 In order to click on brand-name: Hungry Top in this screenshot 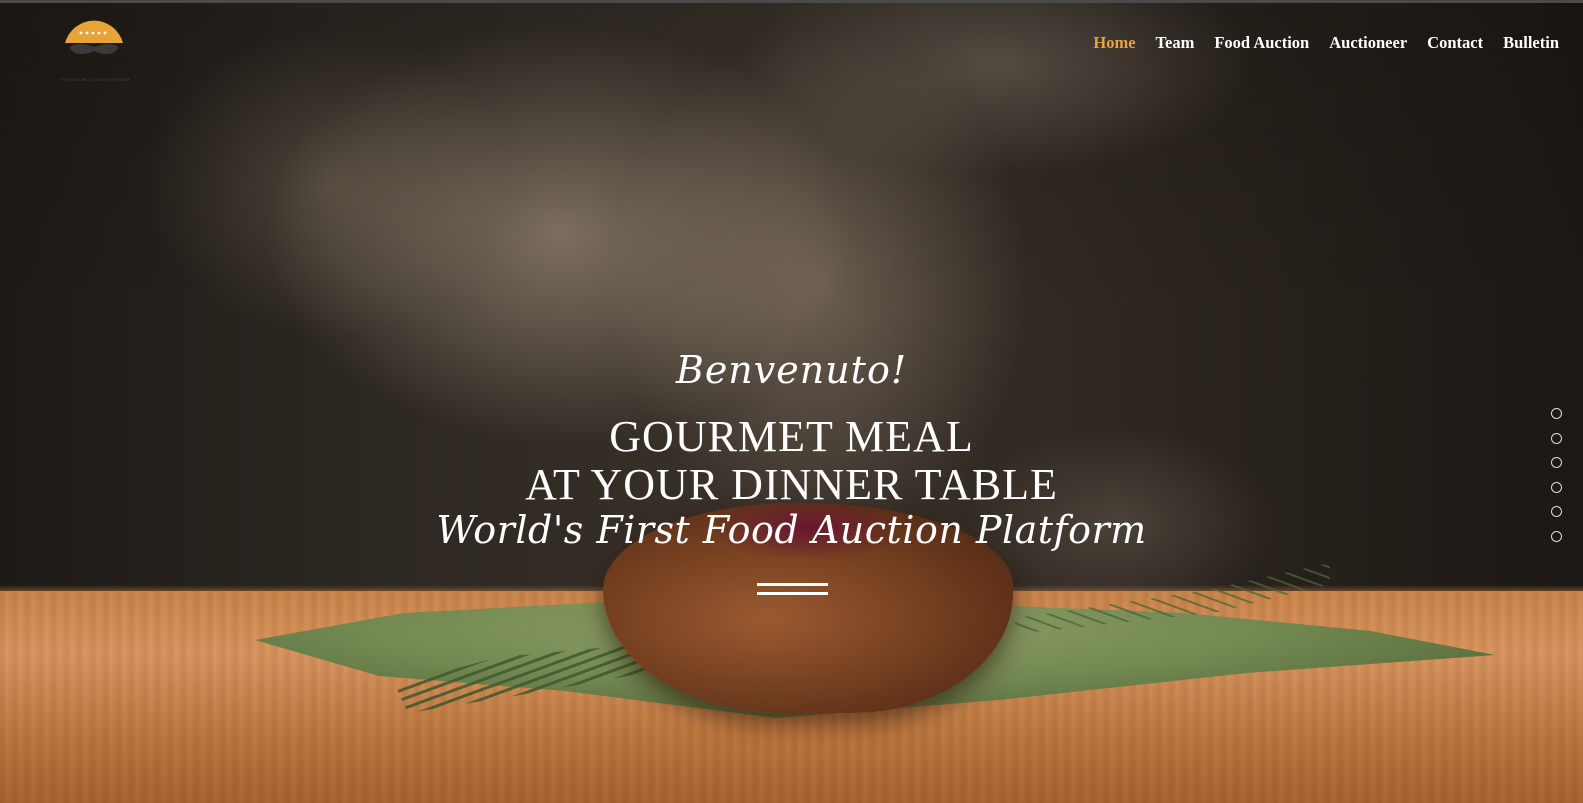, I will do `click(95, 62)`.